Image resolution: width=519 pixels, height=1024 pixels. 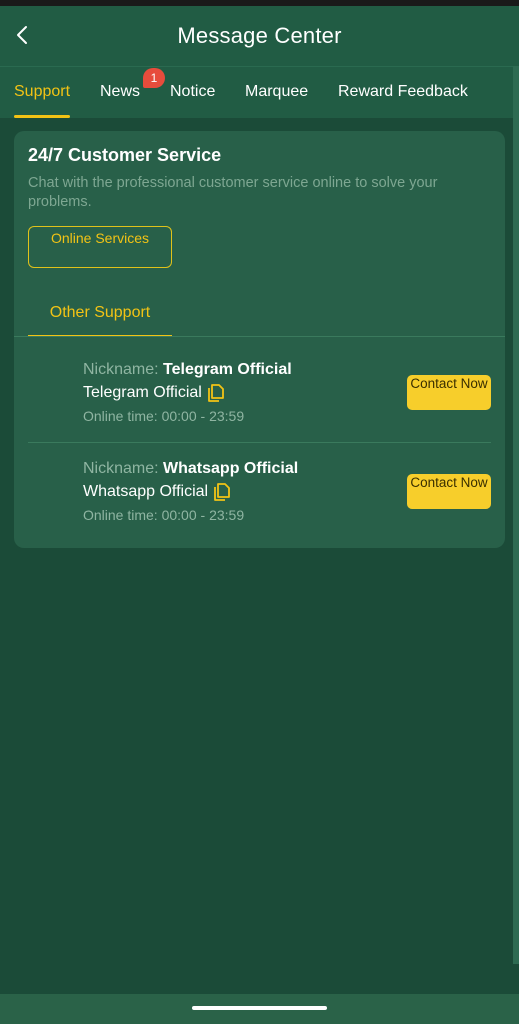 I want to click on page-title: Message Center, so click(x=259, y=35).